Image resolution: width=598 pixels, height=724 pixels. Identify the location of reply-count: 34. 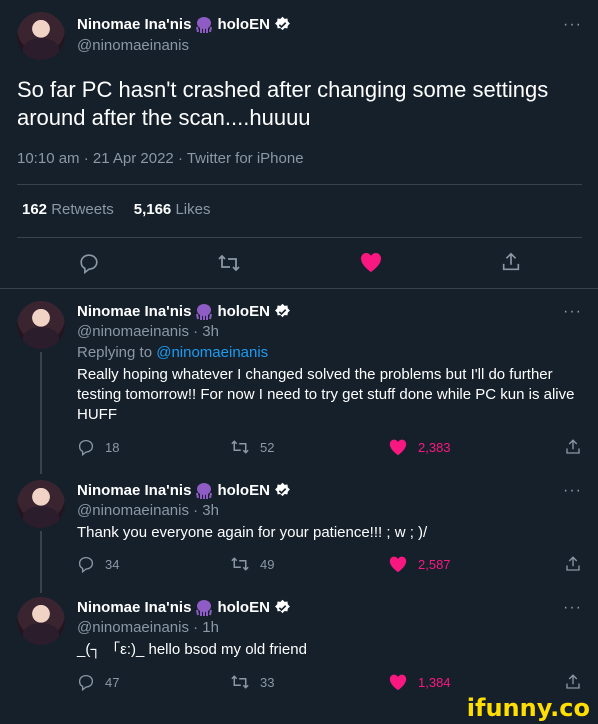
(112, 564).